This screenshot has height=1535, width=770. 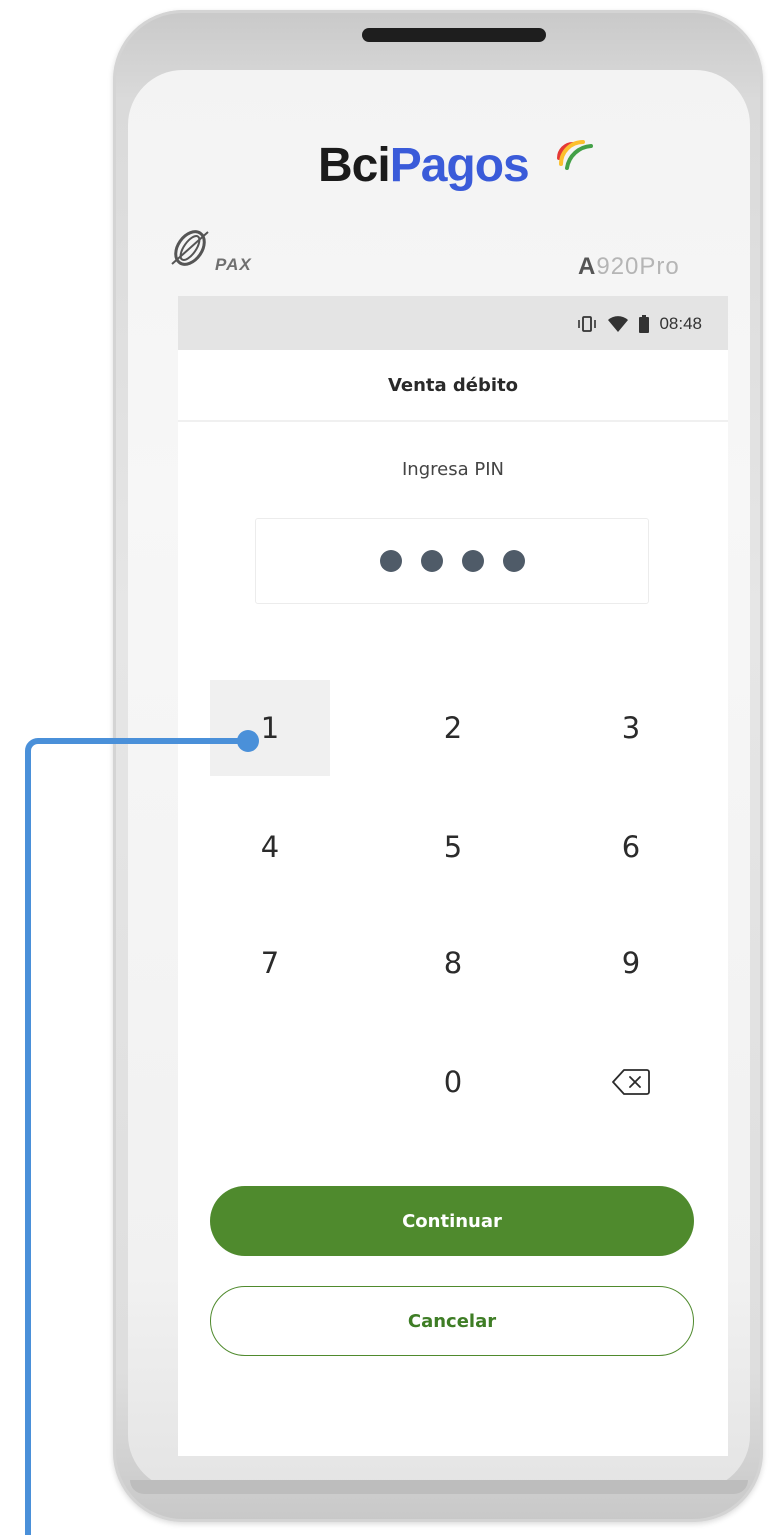 What do you see at coordinates (354, 165) in the screenshot?
I see `brand-bci: Bci` at bounding box center [354, 165].